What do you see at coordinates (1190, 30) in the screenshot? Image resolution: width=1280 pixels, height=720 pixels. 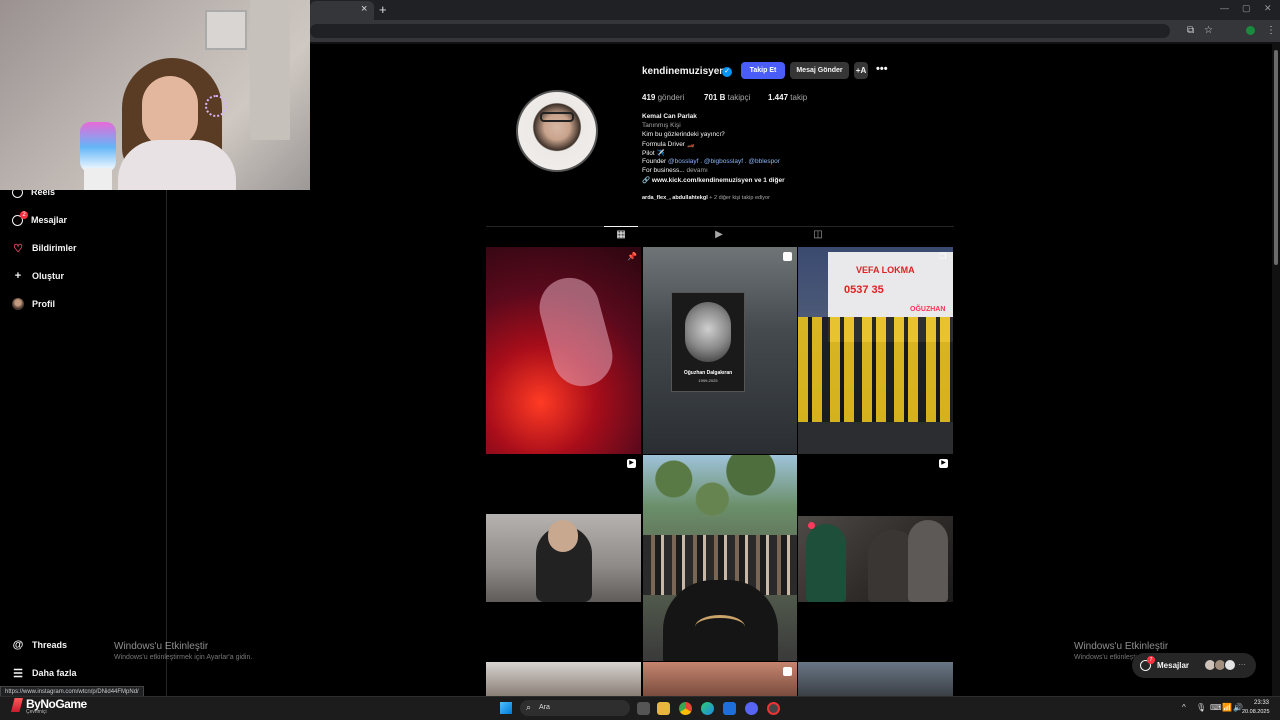 I see `cast-icon: ⧉` at bounding box center [1190, 30].